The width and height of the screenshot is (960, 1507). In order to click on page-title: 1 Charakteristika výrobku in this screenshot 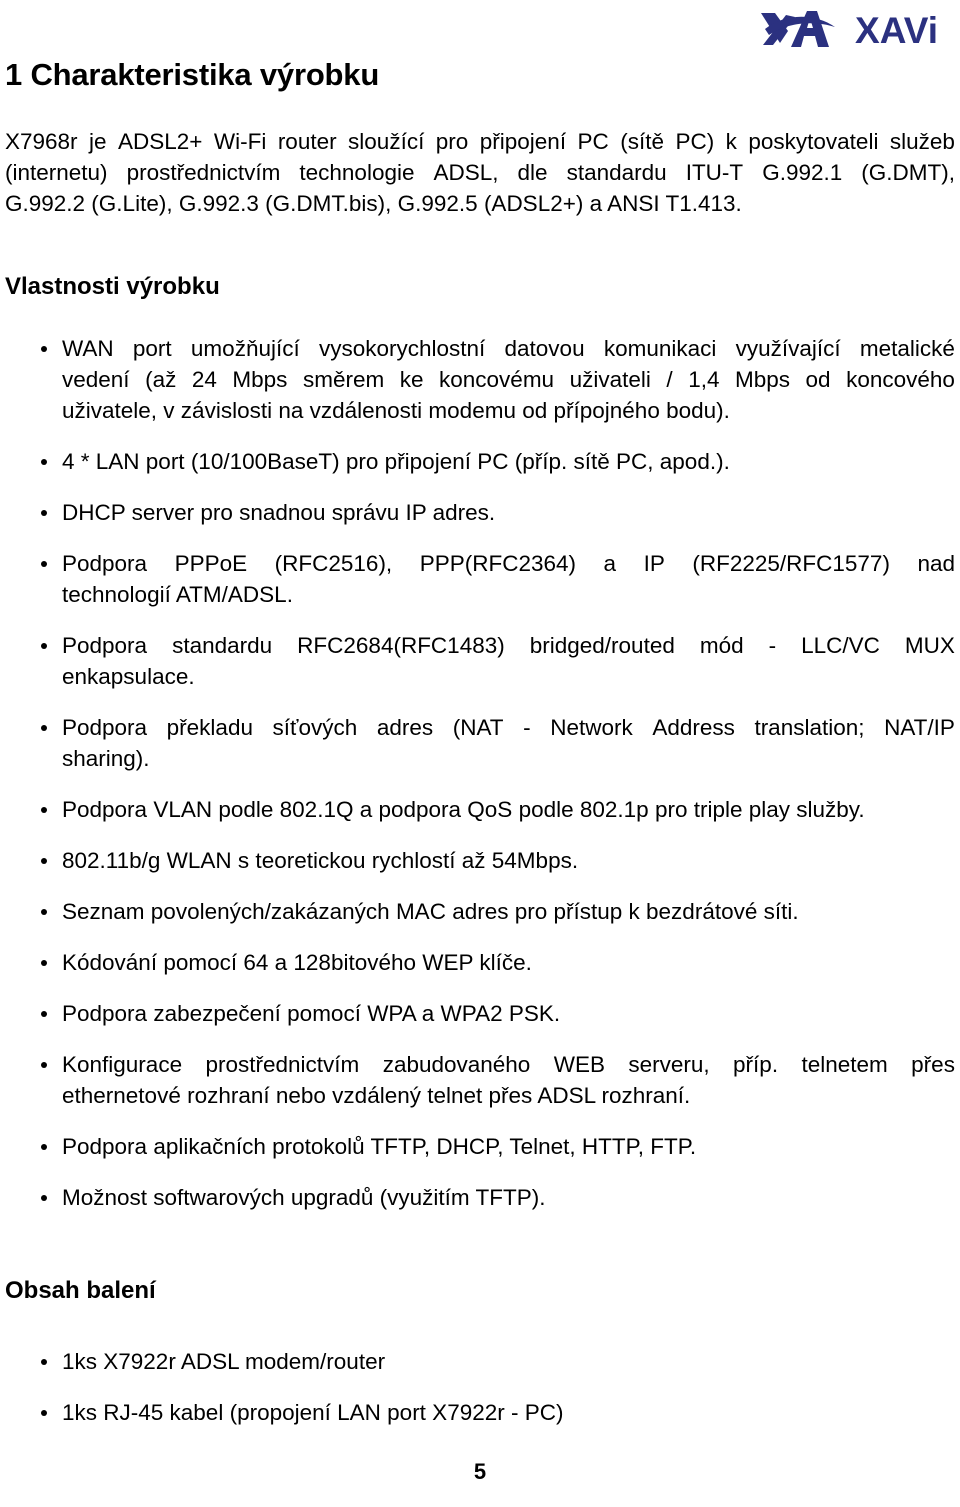, I will do `click(192, 74)`.